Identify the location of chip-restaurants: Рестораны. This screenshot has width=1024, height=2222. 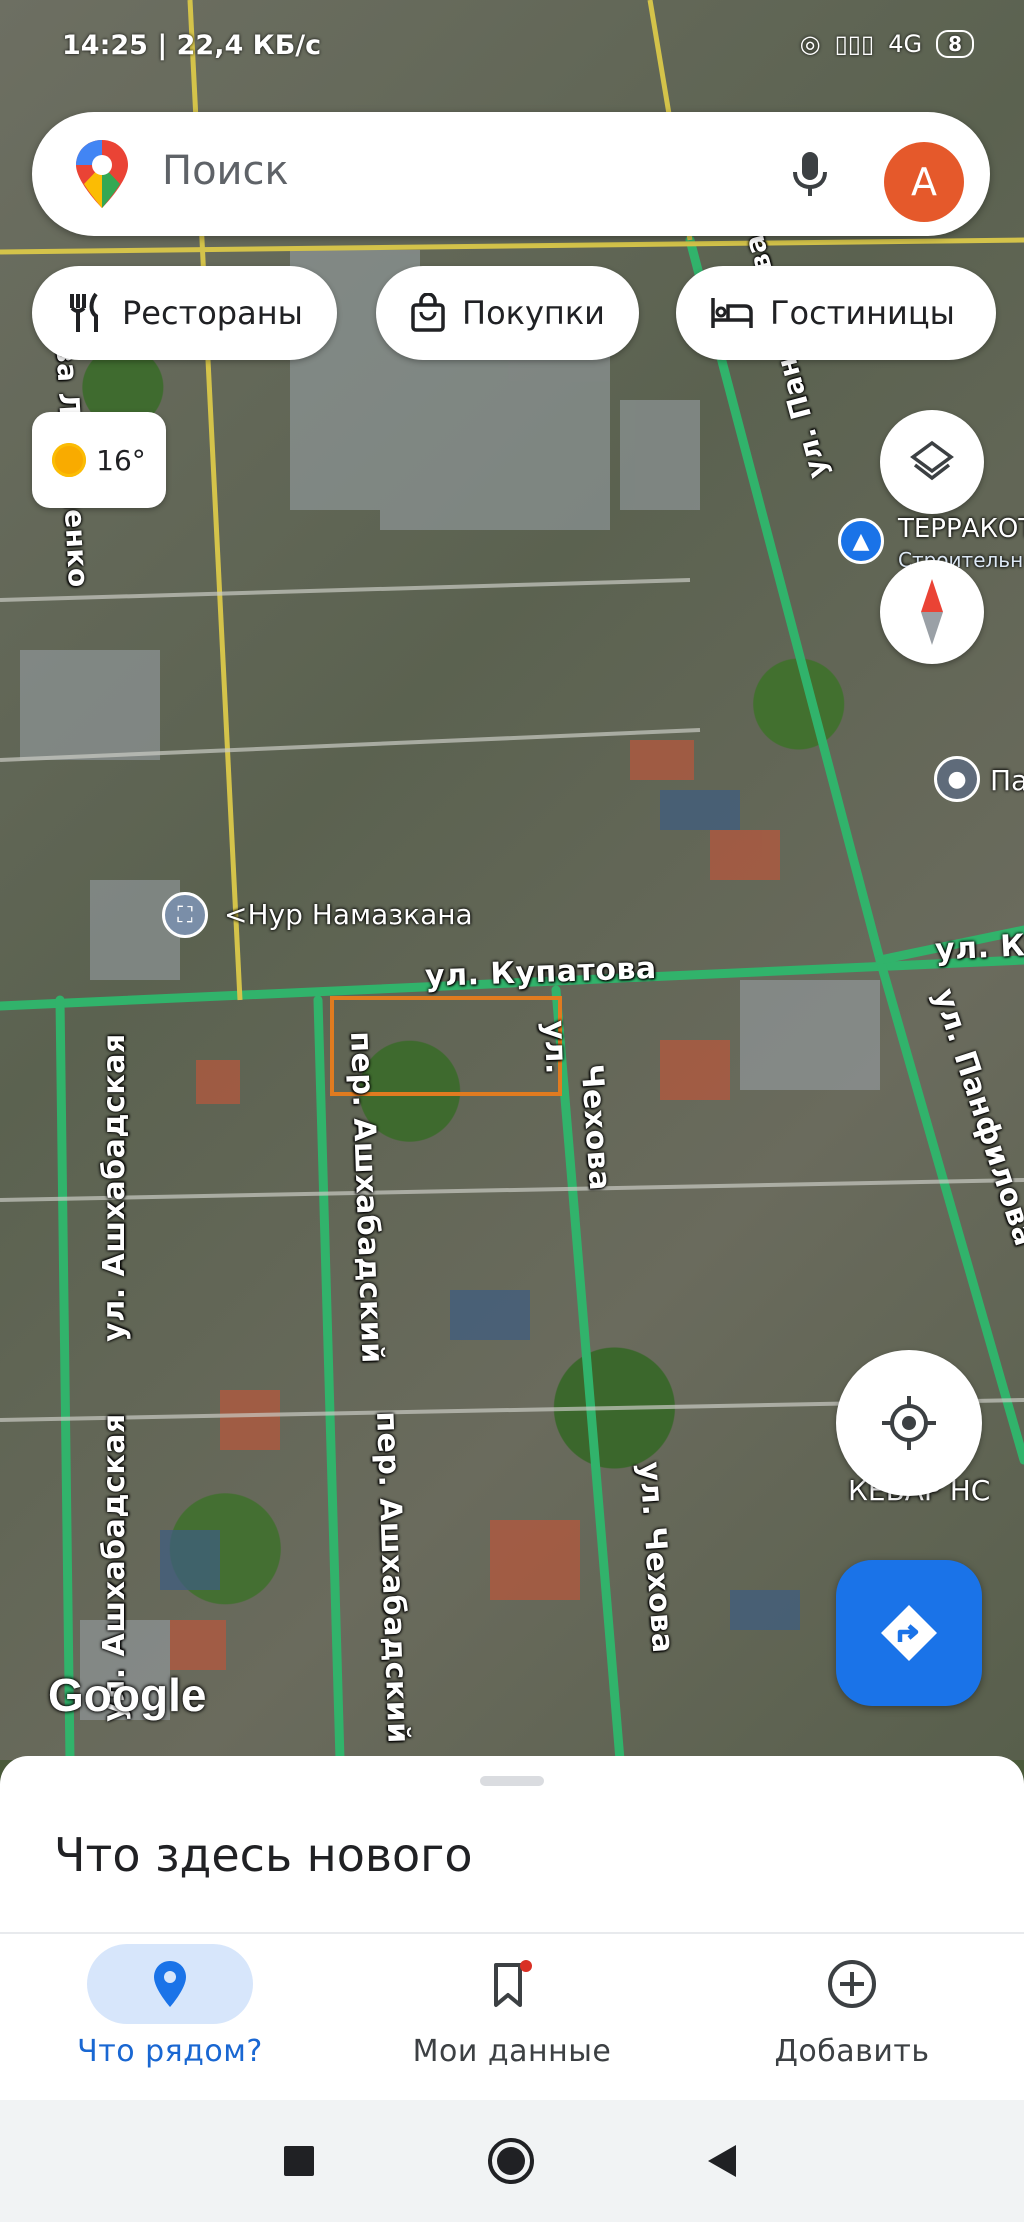
(184, 313).